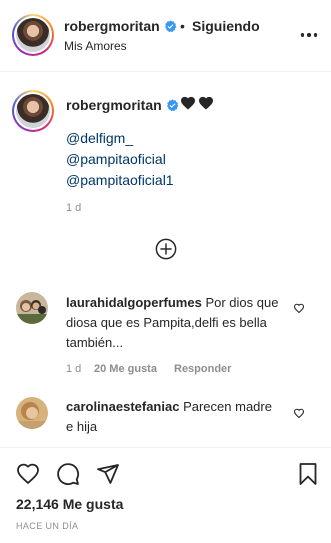 The image size is (331, 543). Describe the element at coordinates (28, 474) in the screenshot. I see `heart-outline-icon` at that location.